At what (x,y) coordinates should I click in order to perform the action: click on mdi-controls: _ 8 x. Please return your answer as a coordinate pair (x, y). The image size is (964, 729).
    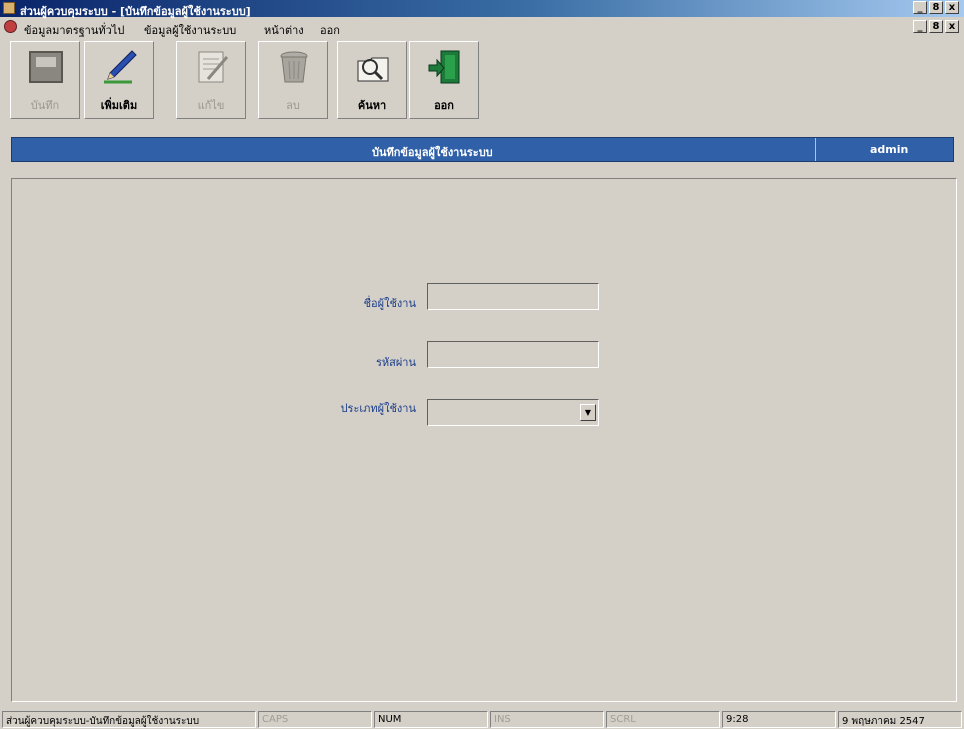
    Looking at the image, I should click on (936, 26).